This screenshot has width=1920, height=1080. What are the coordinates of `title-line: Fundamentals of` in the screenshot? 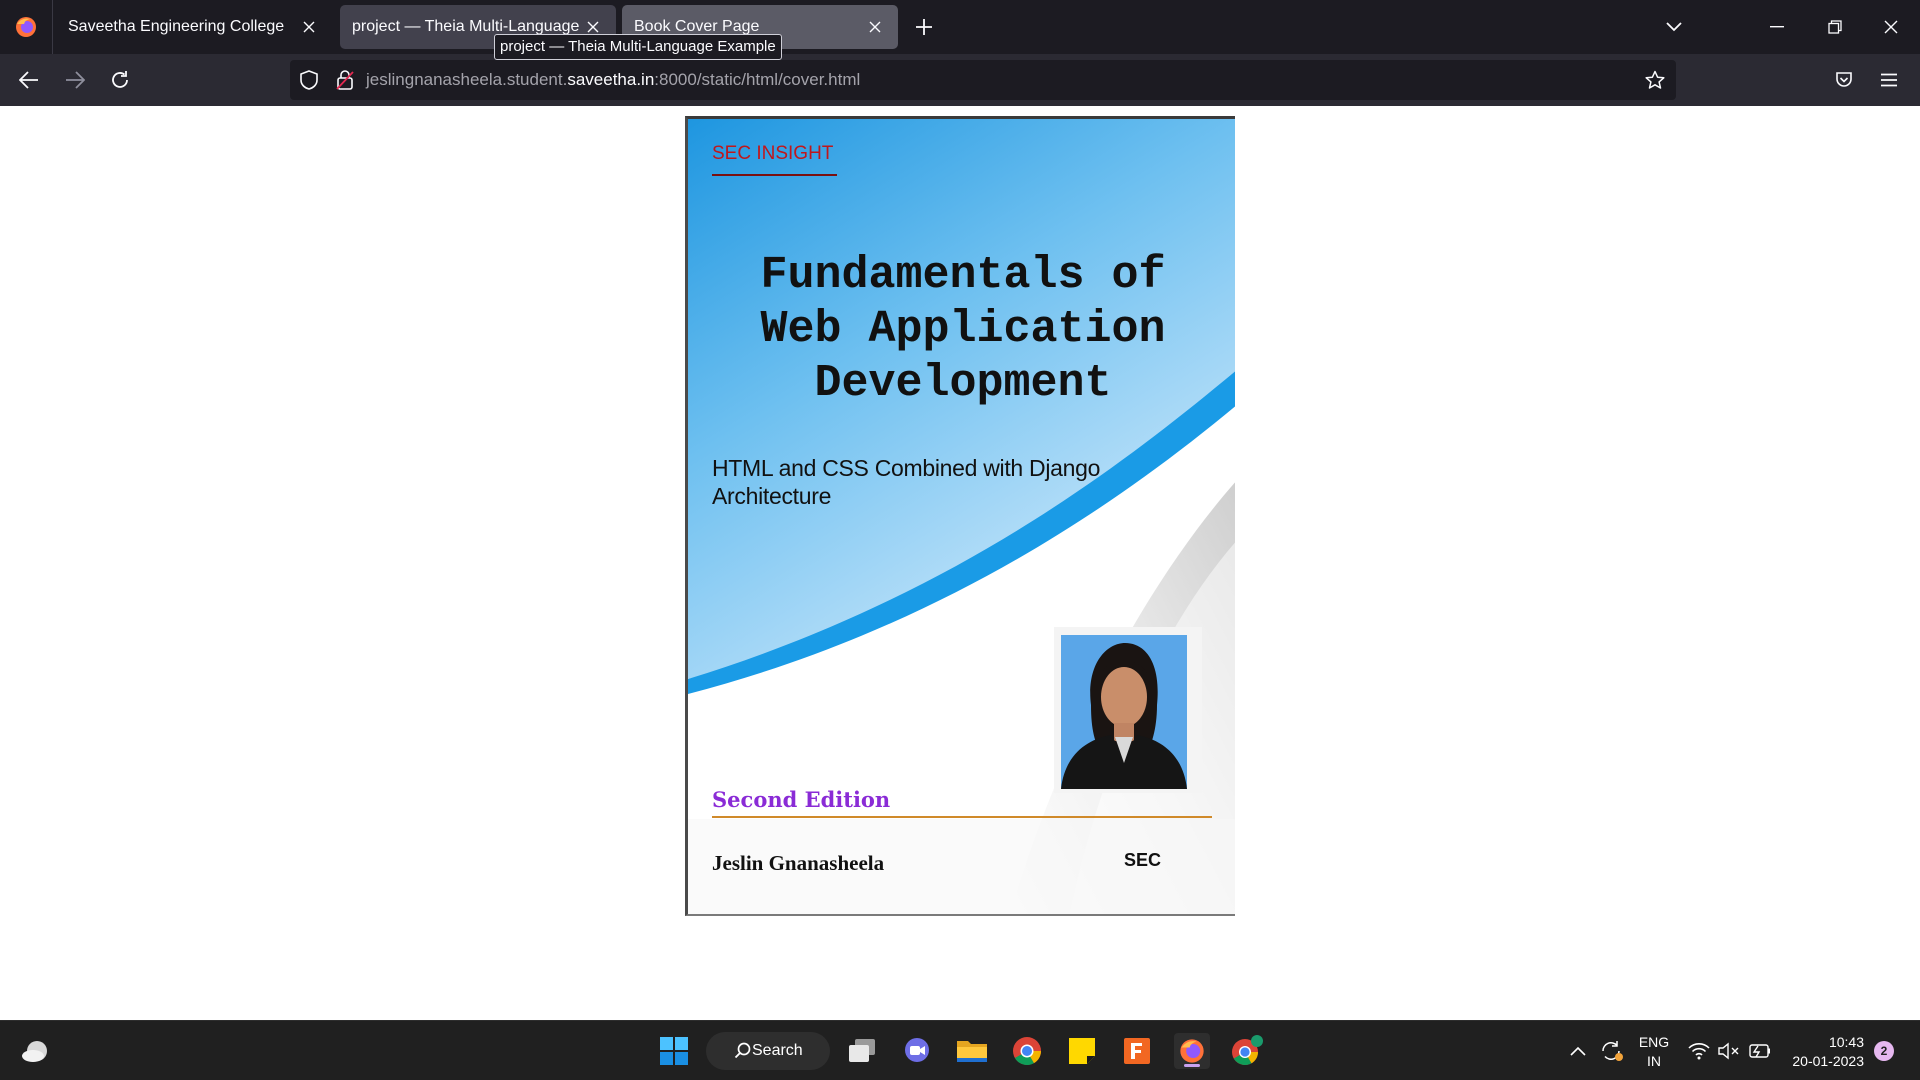 It's located at (963, 275).